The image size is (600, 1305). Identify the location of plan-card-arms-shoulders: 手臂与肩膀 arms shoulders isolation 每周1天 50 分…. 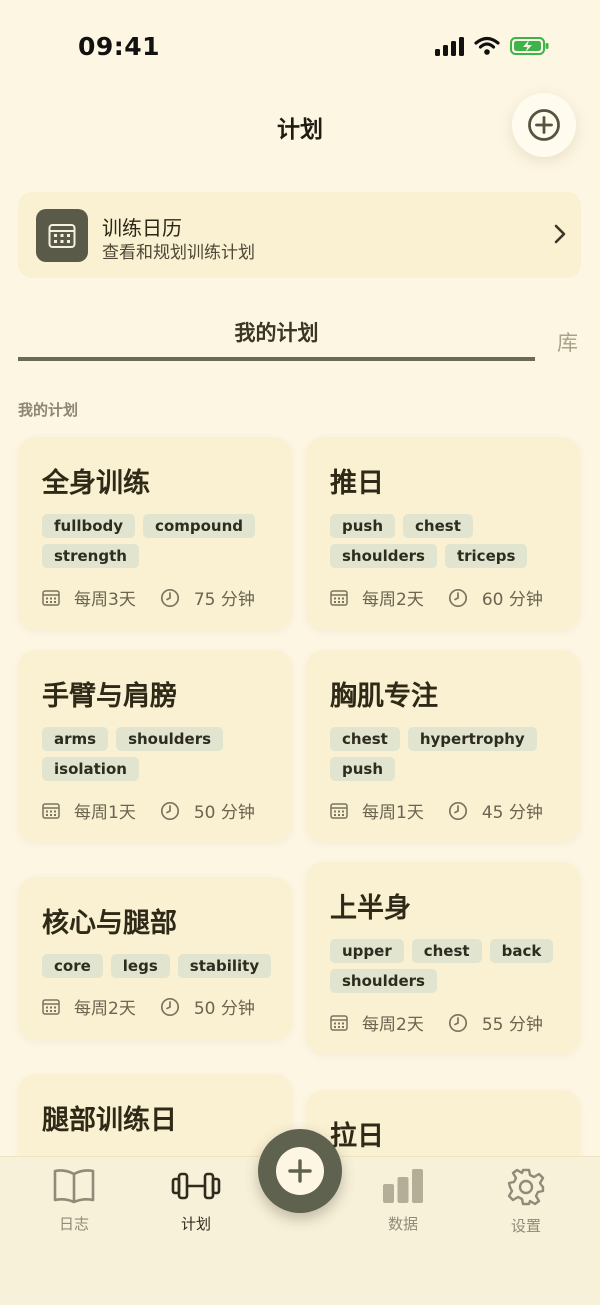
(155, 746).